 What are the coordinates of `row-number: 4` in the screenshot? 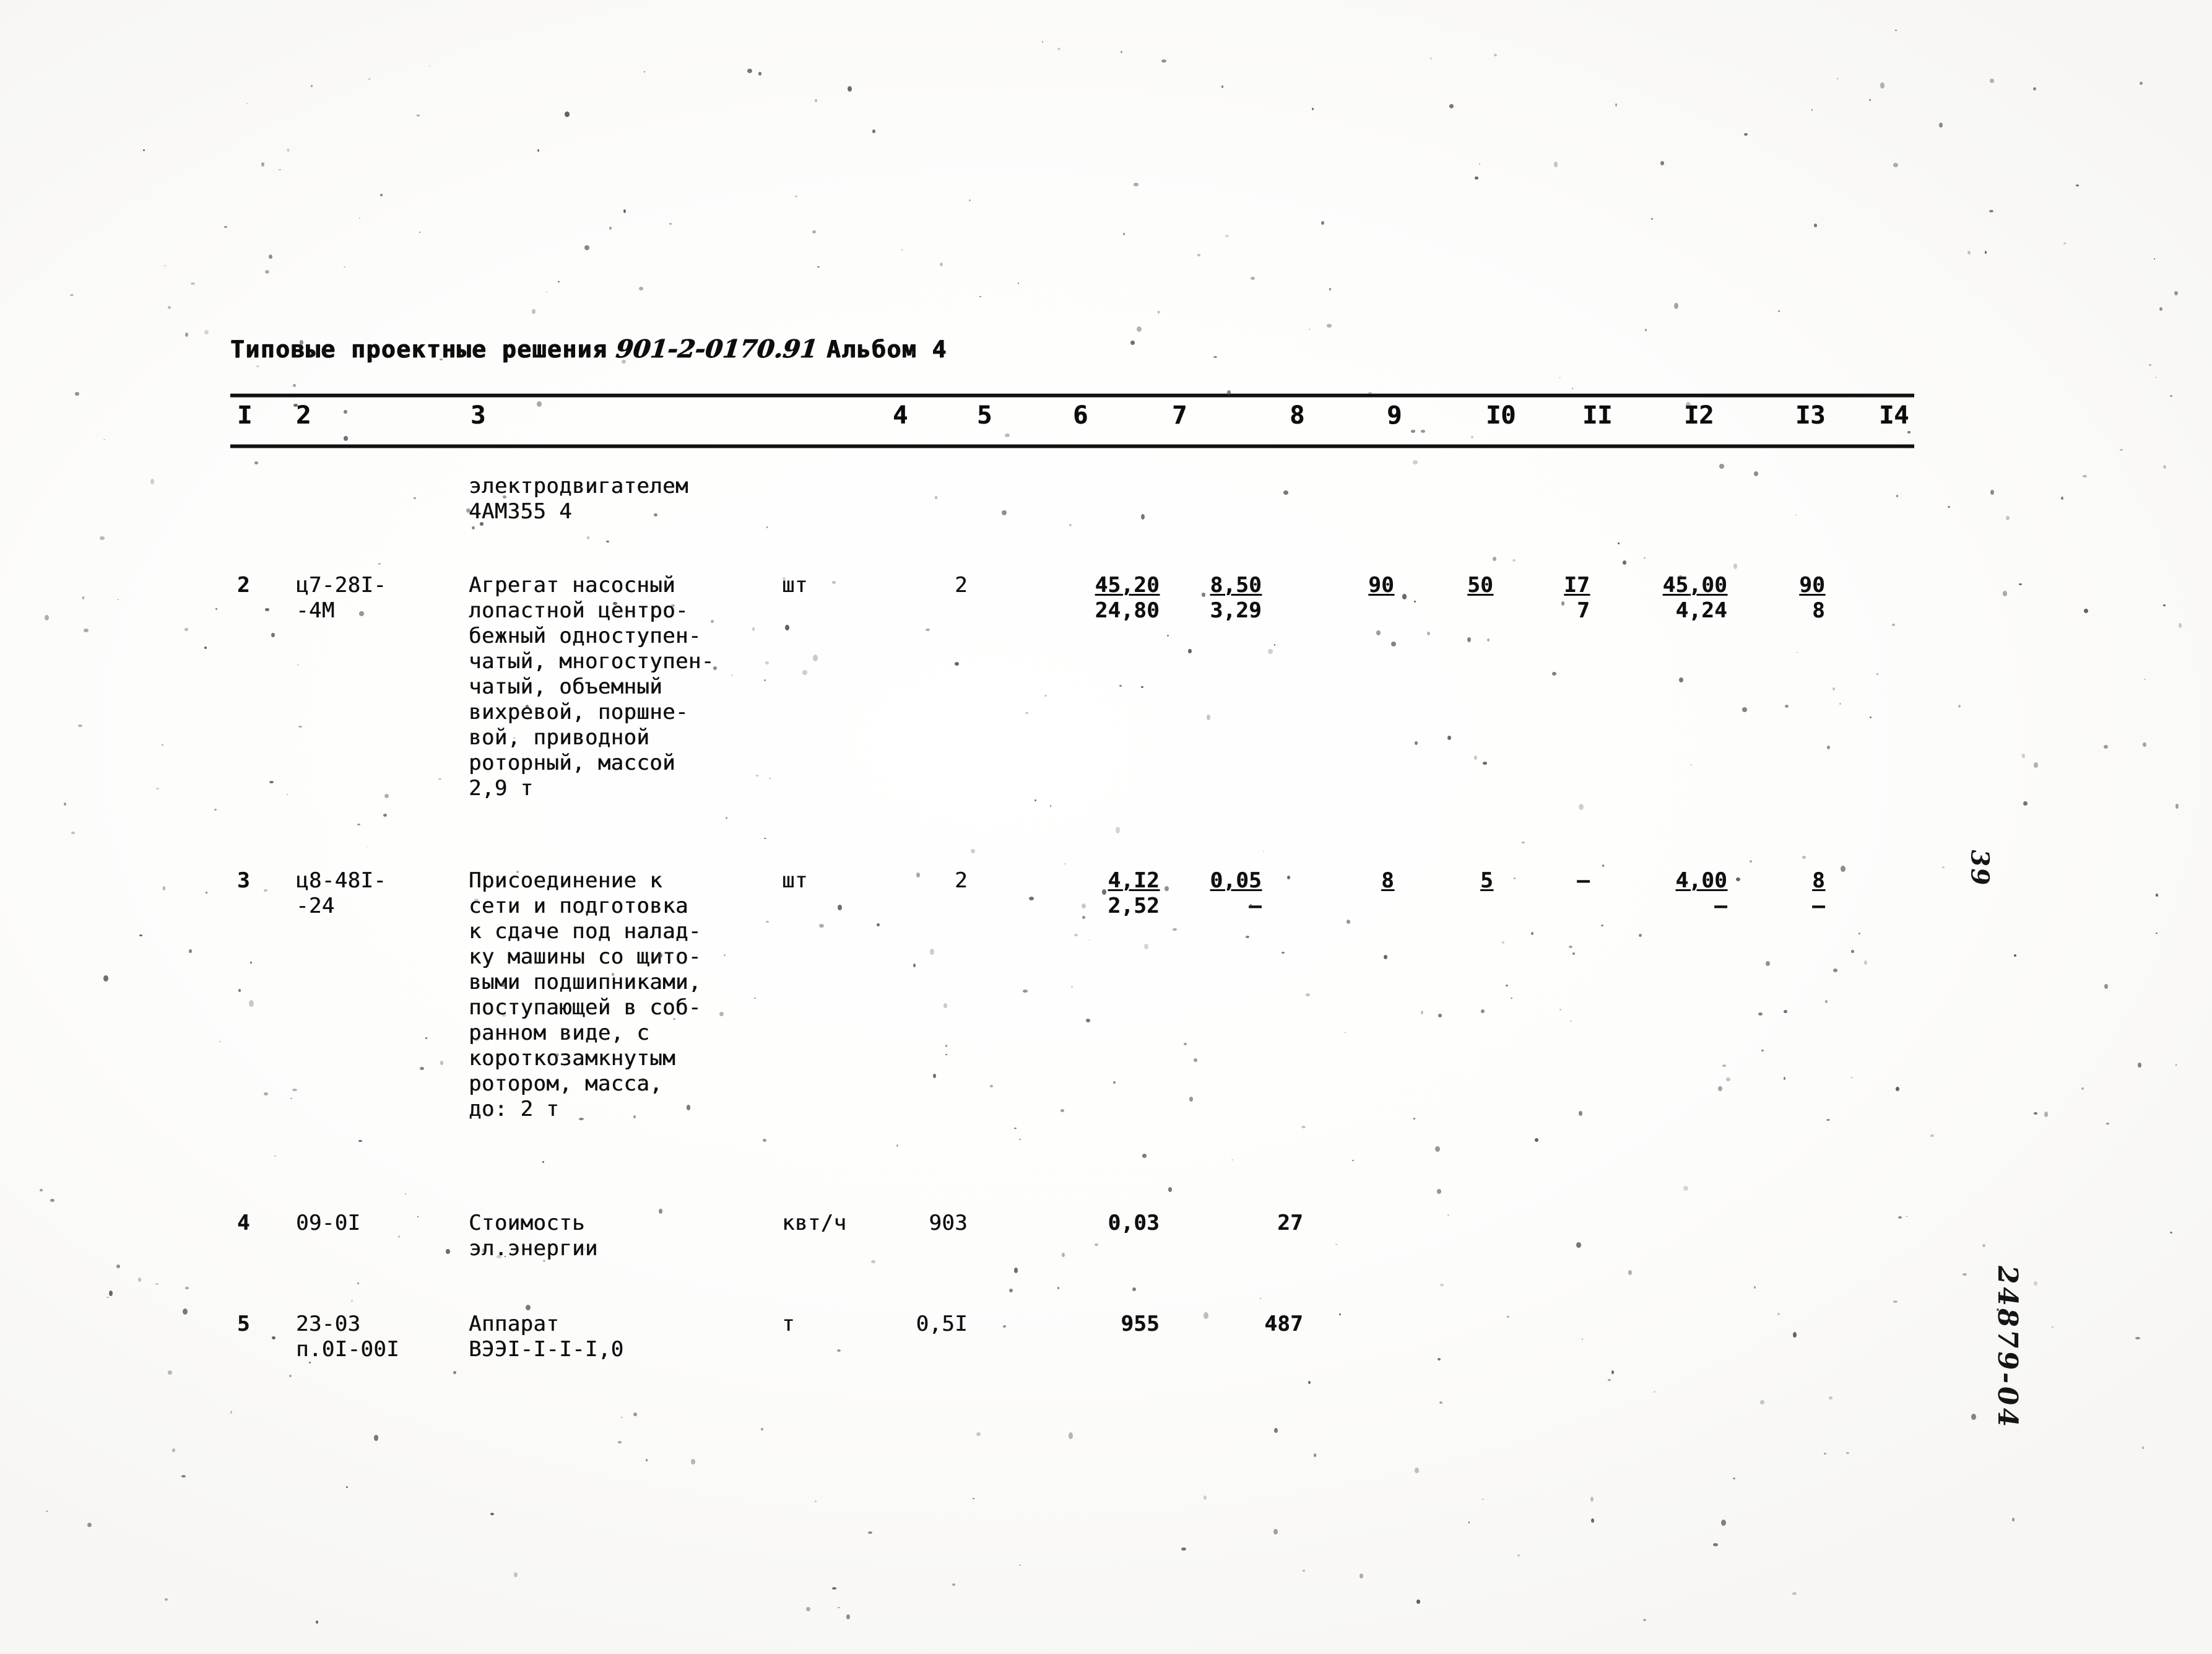 It's located at (243, 1223).